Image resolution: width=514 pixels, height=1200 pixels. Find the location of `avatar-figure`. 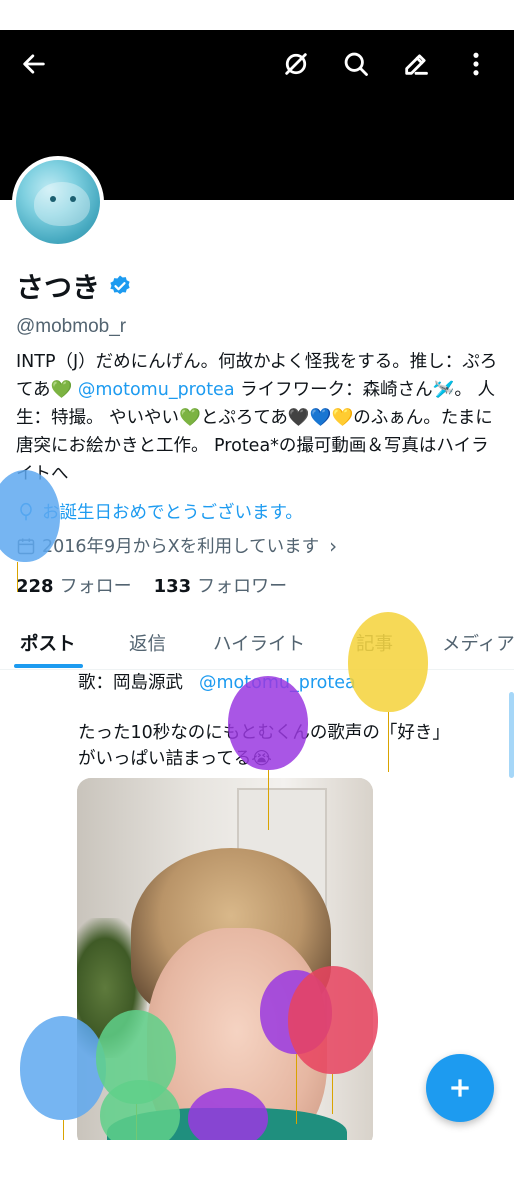

avatar-figure is located at coordinates (62, 204).